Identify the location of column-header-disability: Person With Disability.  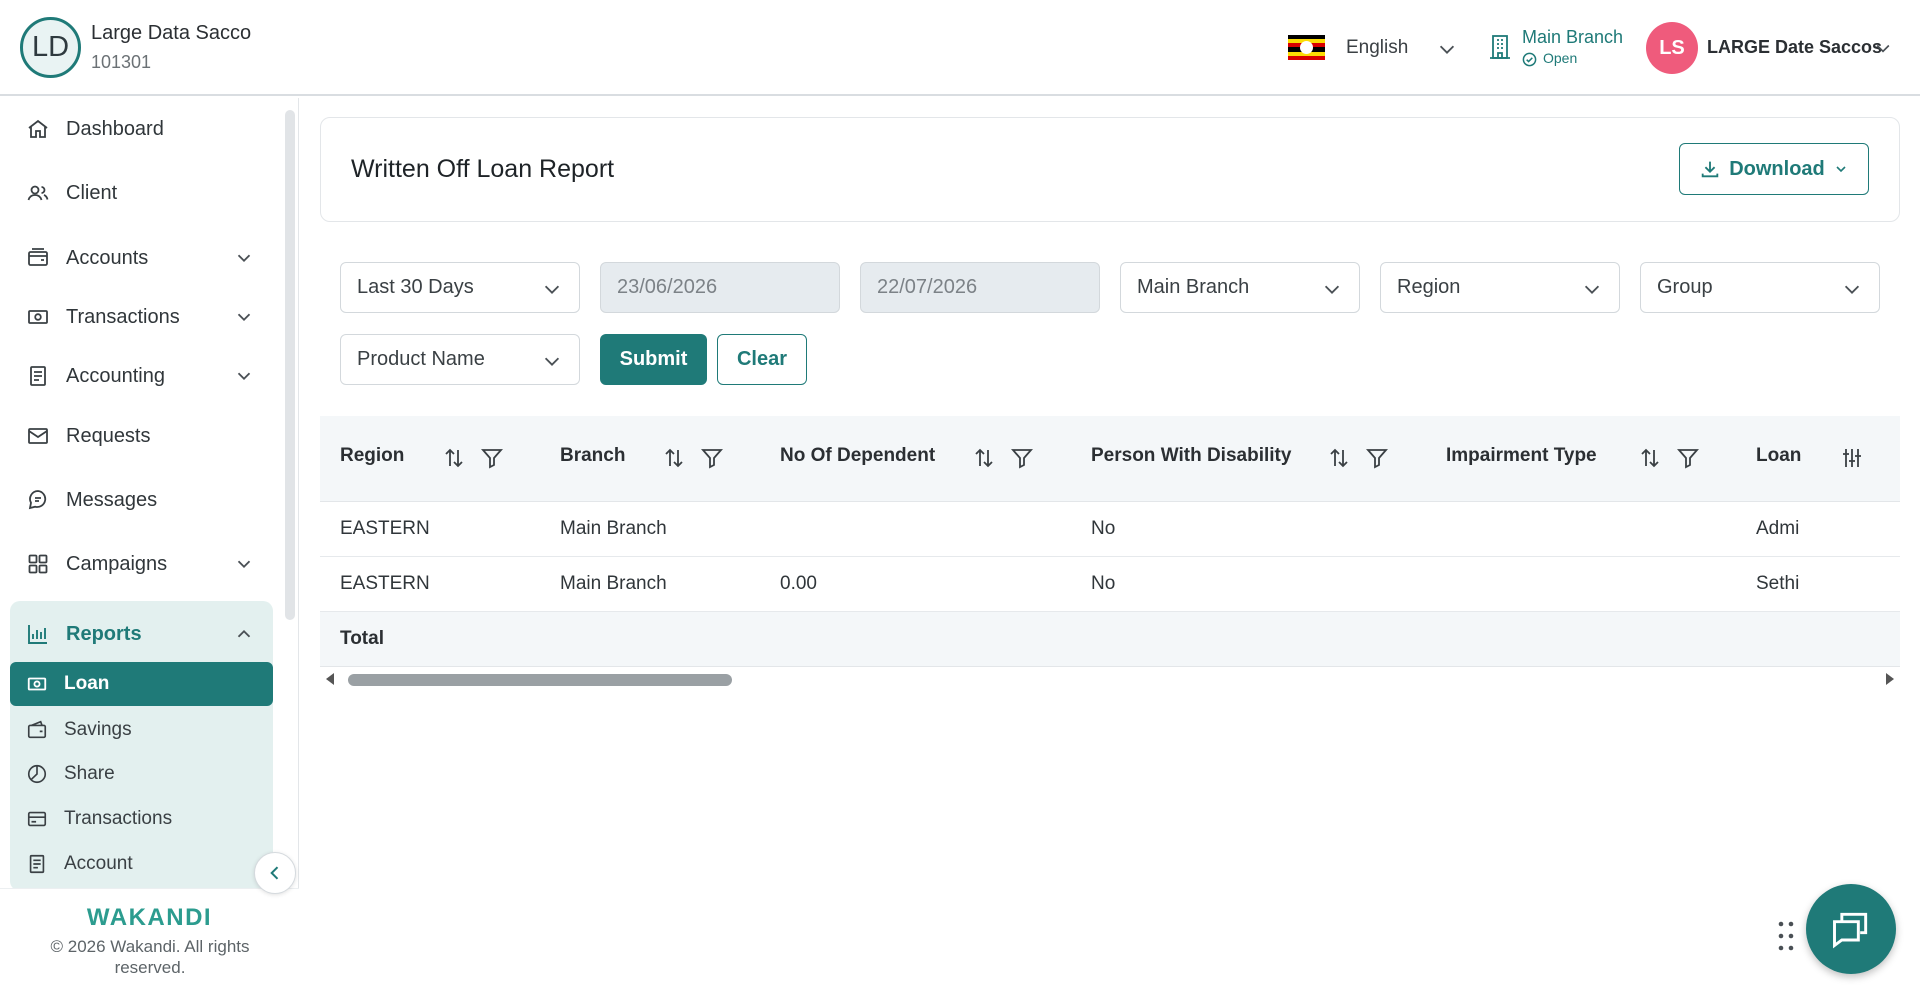
(1191, 456).